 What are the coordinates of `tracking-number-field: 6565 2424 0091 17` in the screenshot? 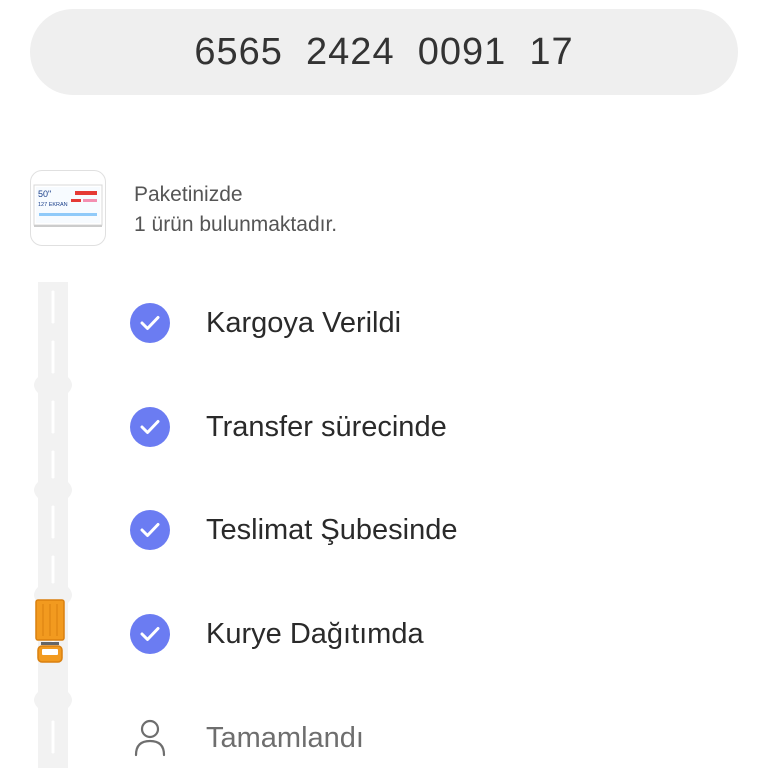 It's located at (384, 52).